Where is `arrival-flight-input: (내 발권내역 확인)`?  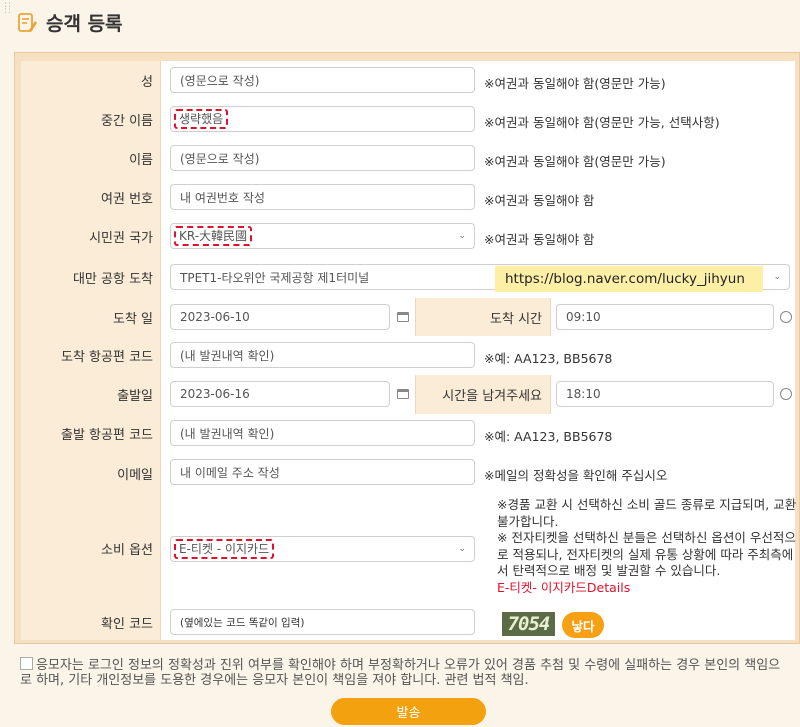 arrival-flight-input: (내 발권내역 확인) is located at coordinates (322, 355).